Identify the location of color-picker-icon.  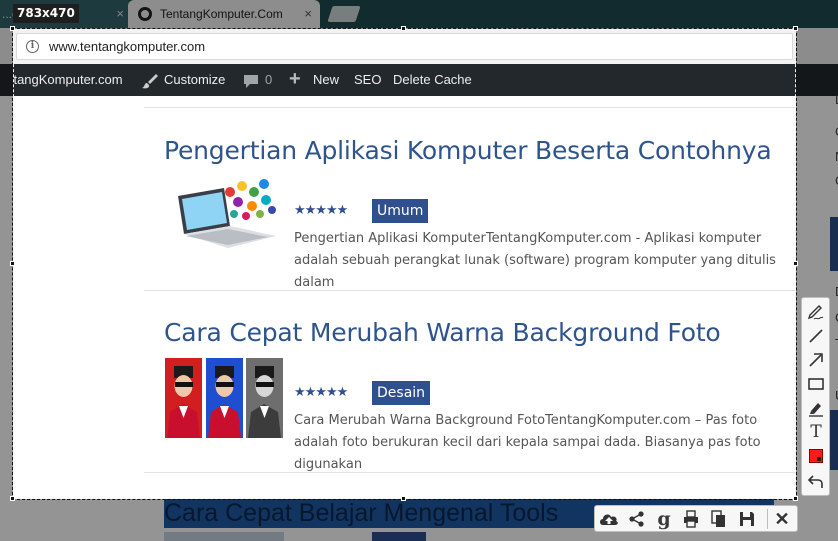
(816, 456).